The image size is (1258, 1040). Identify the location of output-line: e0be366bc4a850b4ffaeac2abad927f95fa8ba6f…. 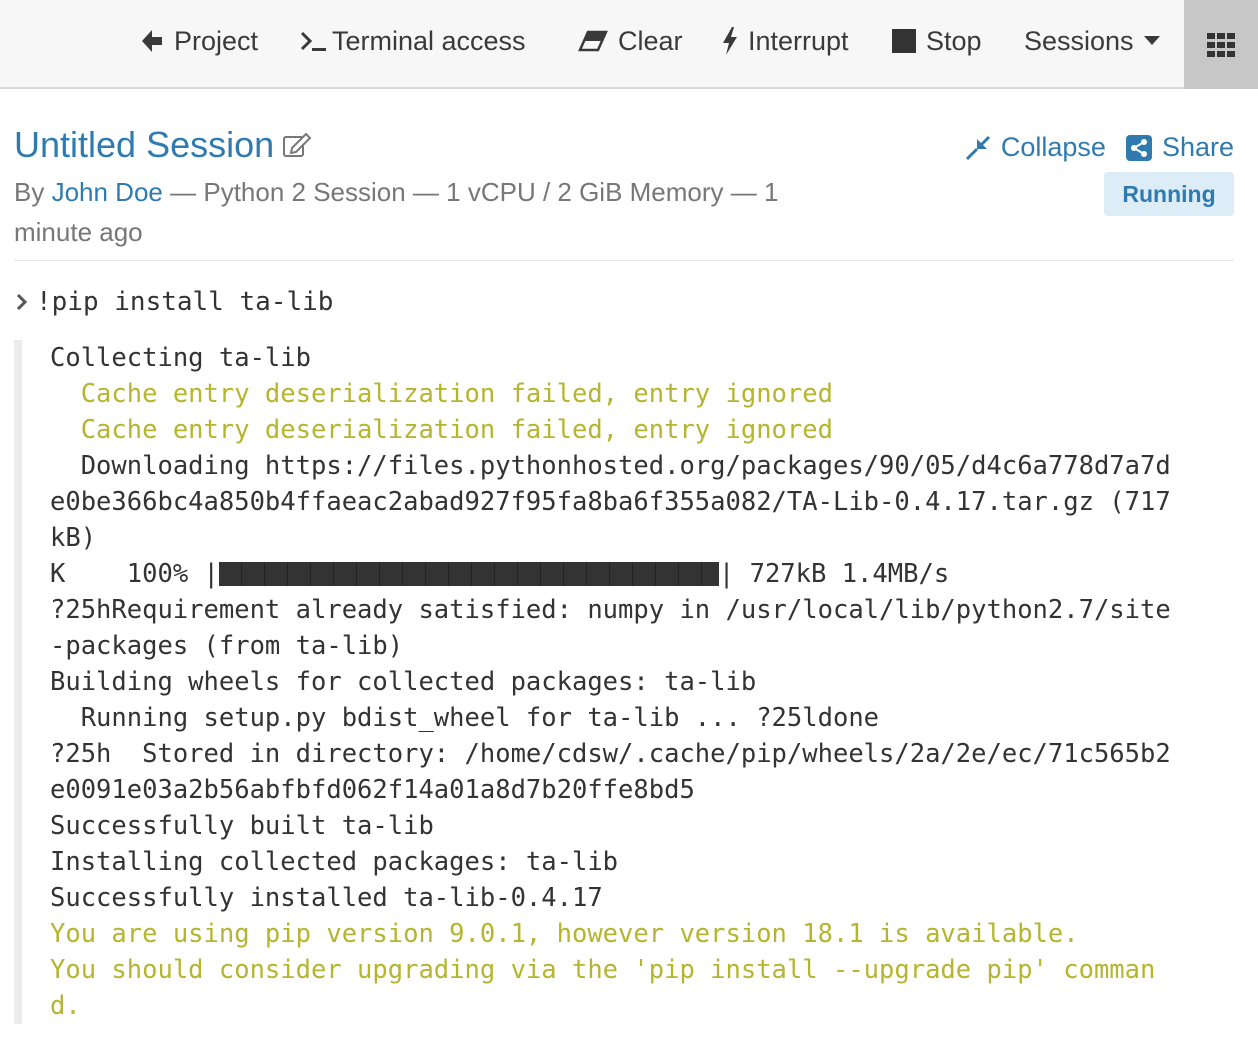
(610, 502).